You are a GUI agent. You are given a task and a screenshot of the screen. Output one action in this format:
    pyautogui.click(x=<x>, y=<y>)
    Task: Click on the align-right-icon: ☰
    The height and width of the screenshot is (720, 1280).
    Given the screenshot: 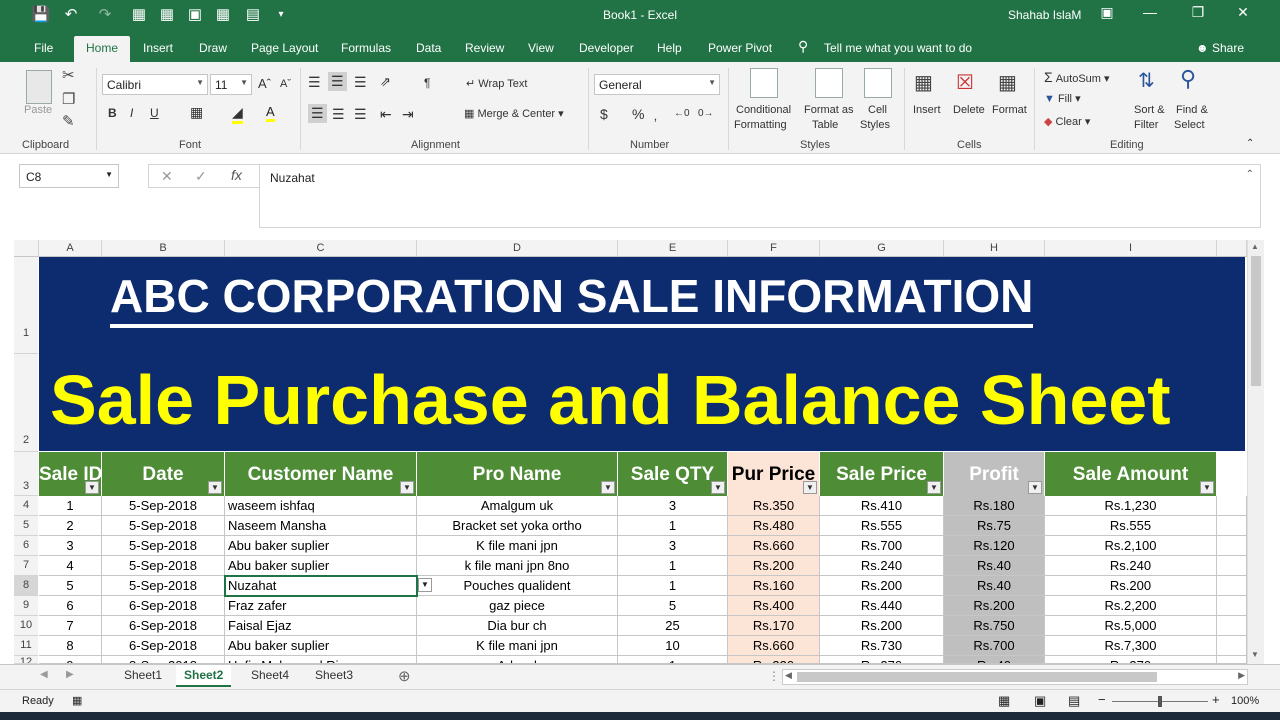 What is the action you would take?
    pyautogui.click(x=360, y=114)
    